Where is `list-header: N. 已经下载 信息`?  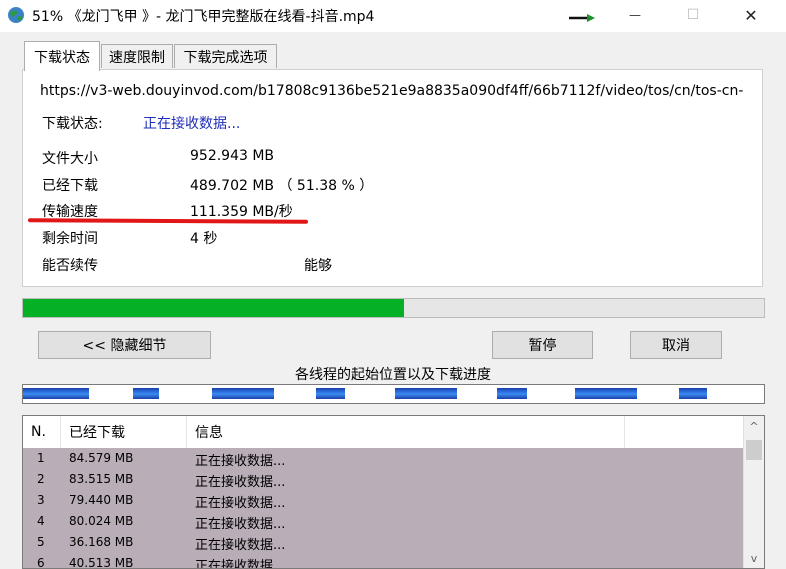
list-header: N. 已经下载 信息 is located at coordinates (383, 432).